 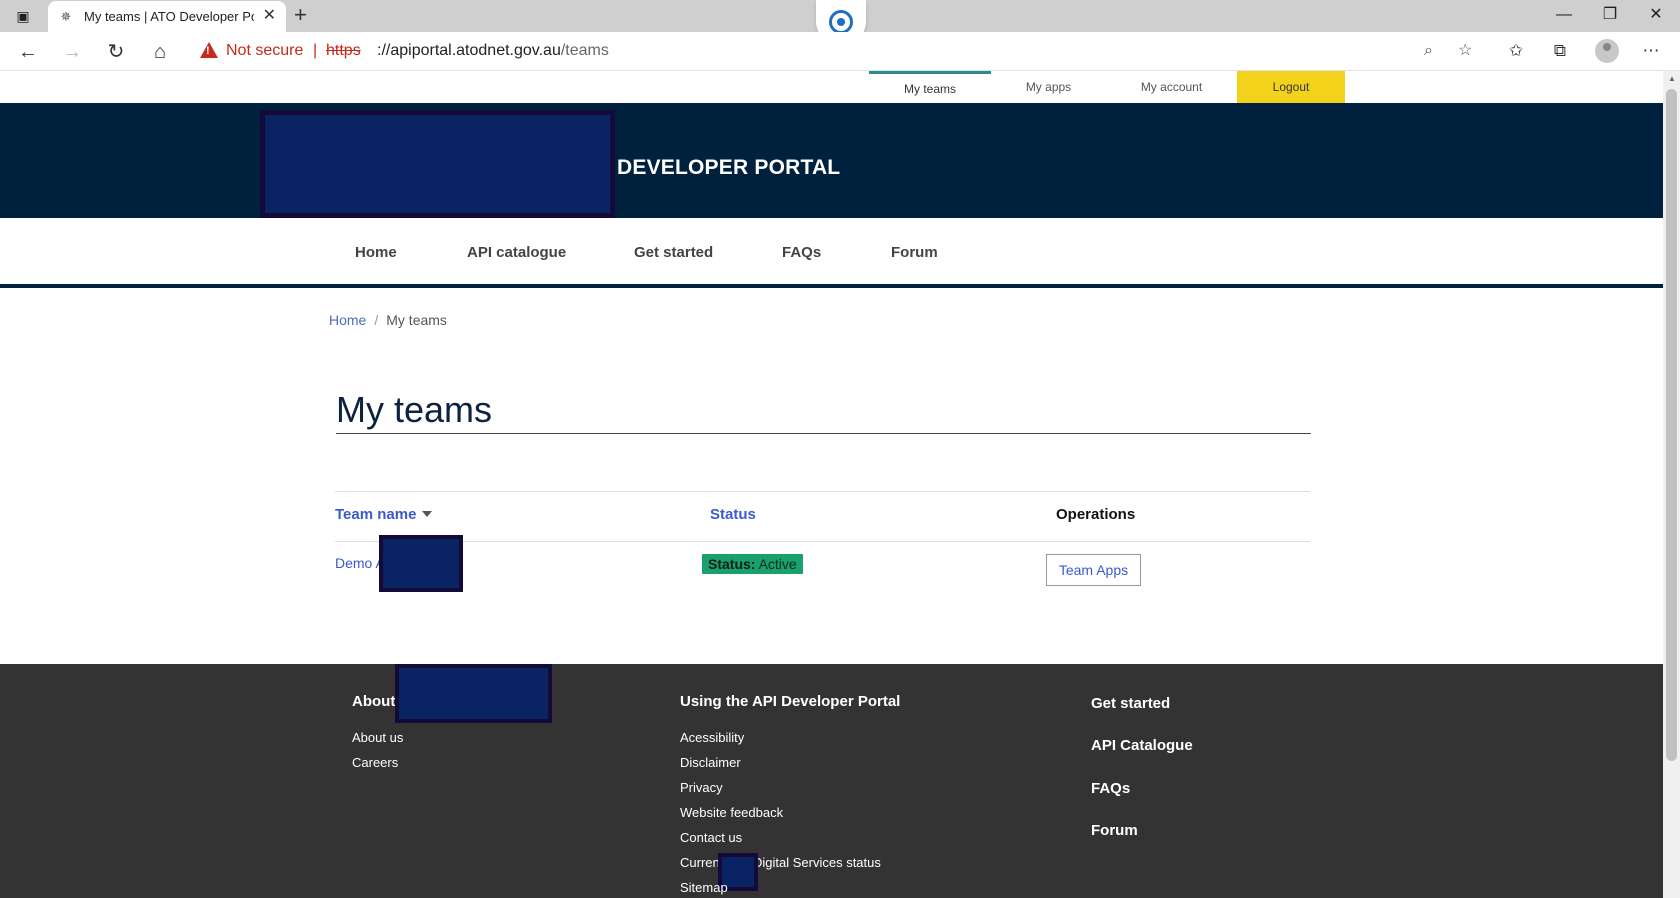 I want to click on nav-api-catalogue: API catalogue, so click(x=516, y=252).